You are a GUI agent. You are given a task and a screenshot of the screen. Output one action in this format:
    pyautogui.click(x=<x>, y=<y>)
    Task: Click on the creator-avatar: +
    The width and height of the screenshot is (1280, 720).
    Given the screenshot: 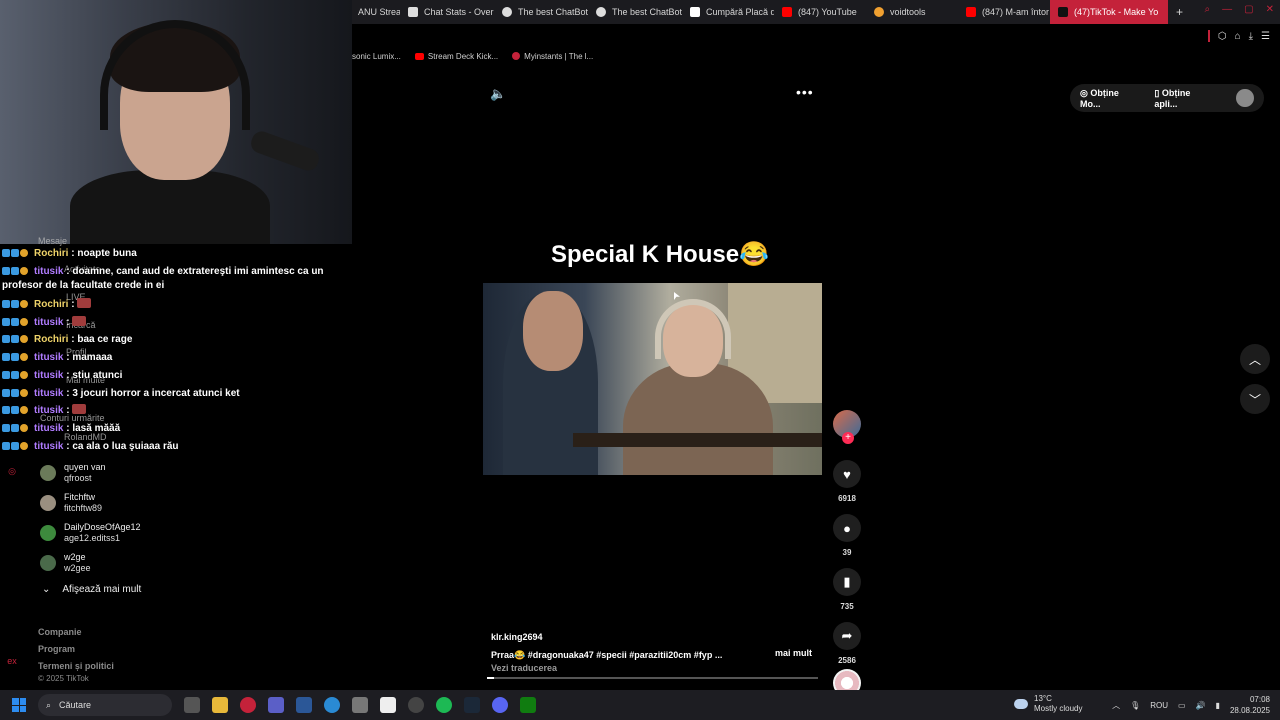 What is the action you would take?
    pyautogui.click(x=847, y=427)
    